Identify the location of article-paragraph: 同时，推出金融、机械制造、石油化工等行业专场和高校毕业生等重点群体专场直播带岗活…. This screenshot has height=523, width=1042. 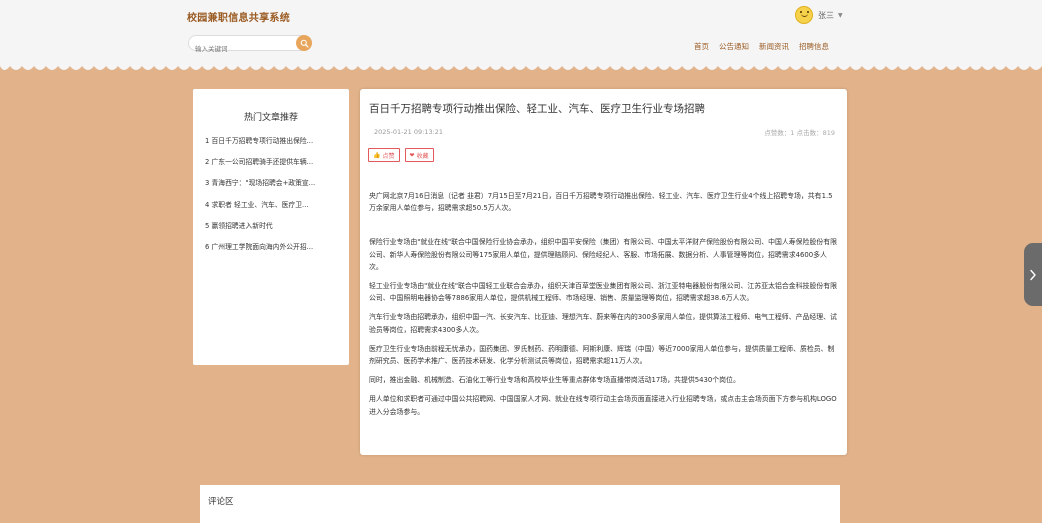
(554, 380).